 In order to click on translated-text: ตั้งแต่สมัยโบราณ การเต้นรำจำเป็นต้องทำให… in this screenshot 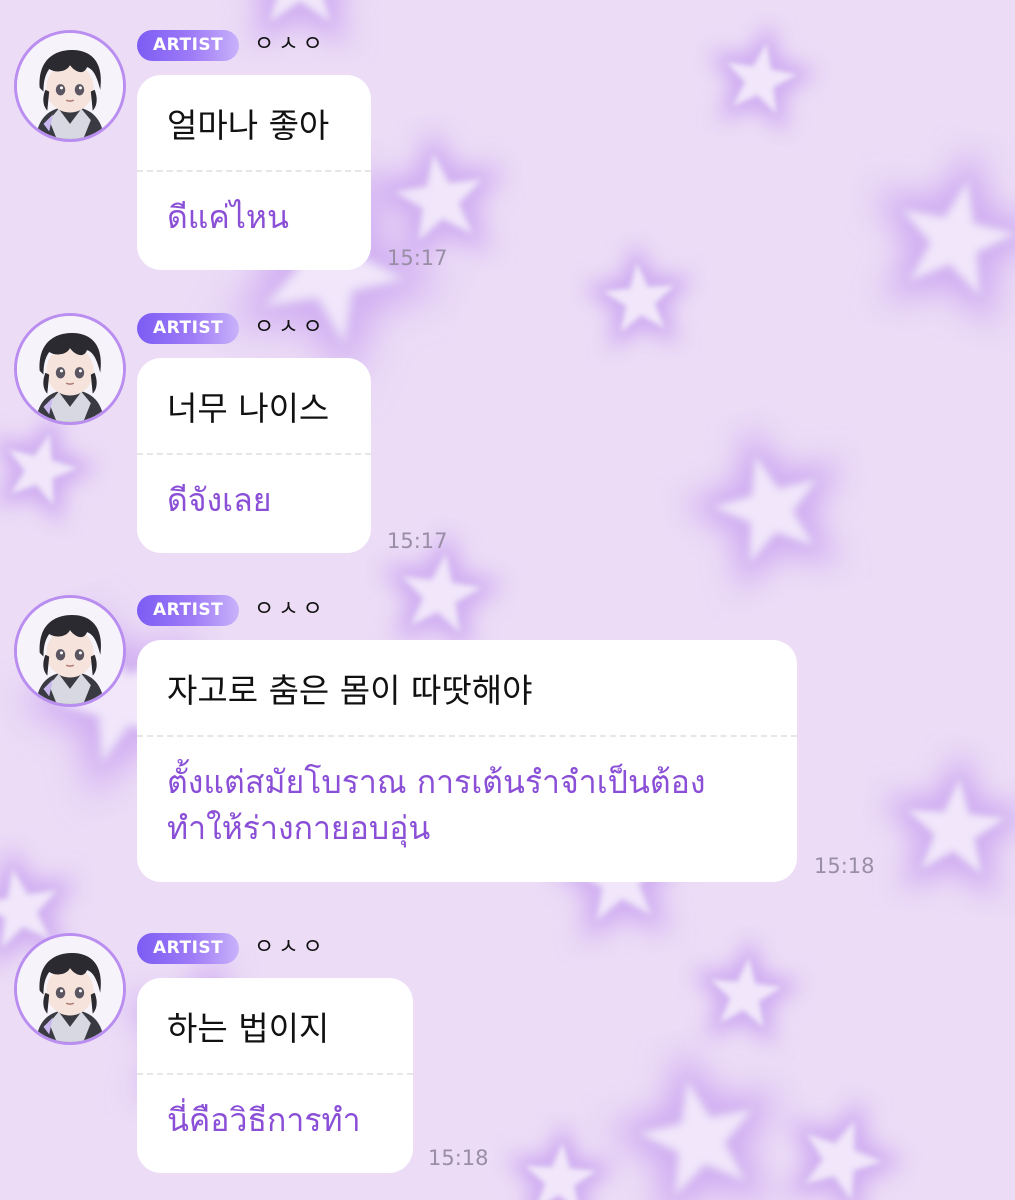, I will do `click(436, 805)`.